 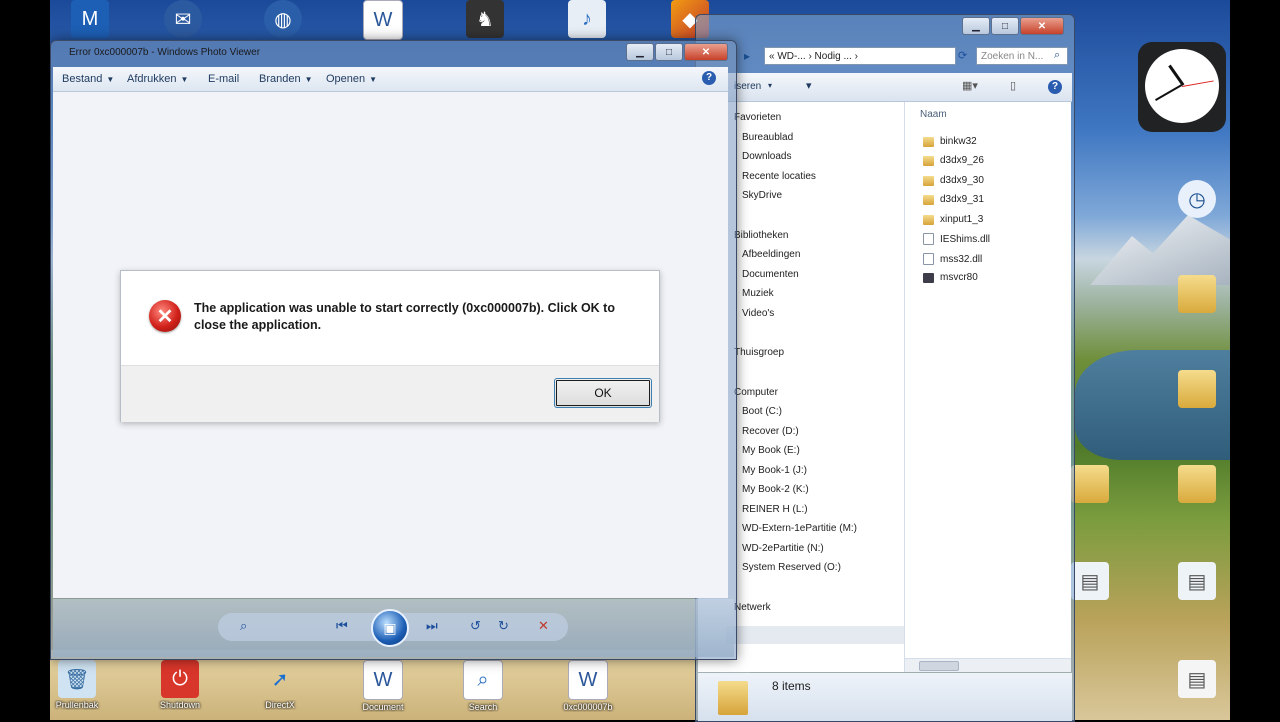 I want to click on nav-item-drive-m: WD-Extern-1ePartitie (M:), so click(x=799, y=528).